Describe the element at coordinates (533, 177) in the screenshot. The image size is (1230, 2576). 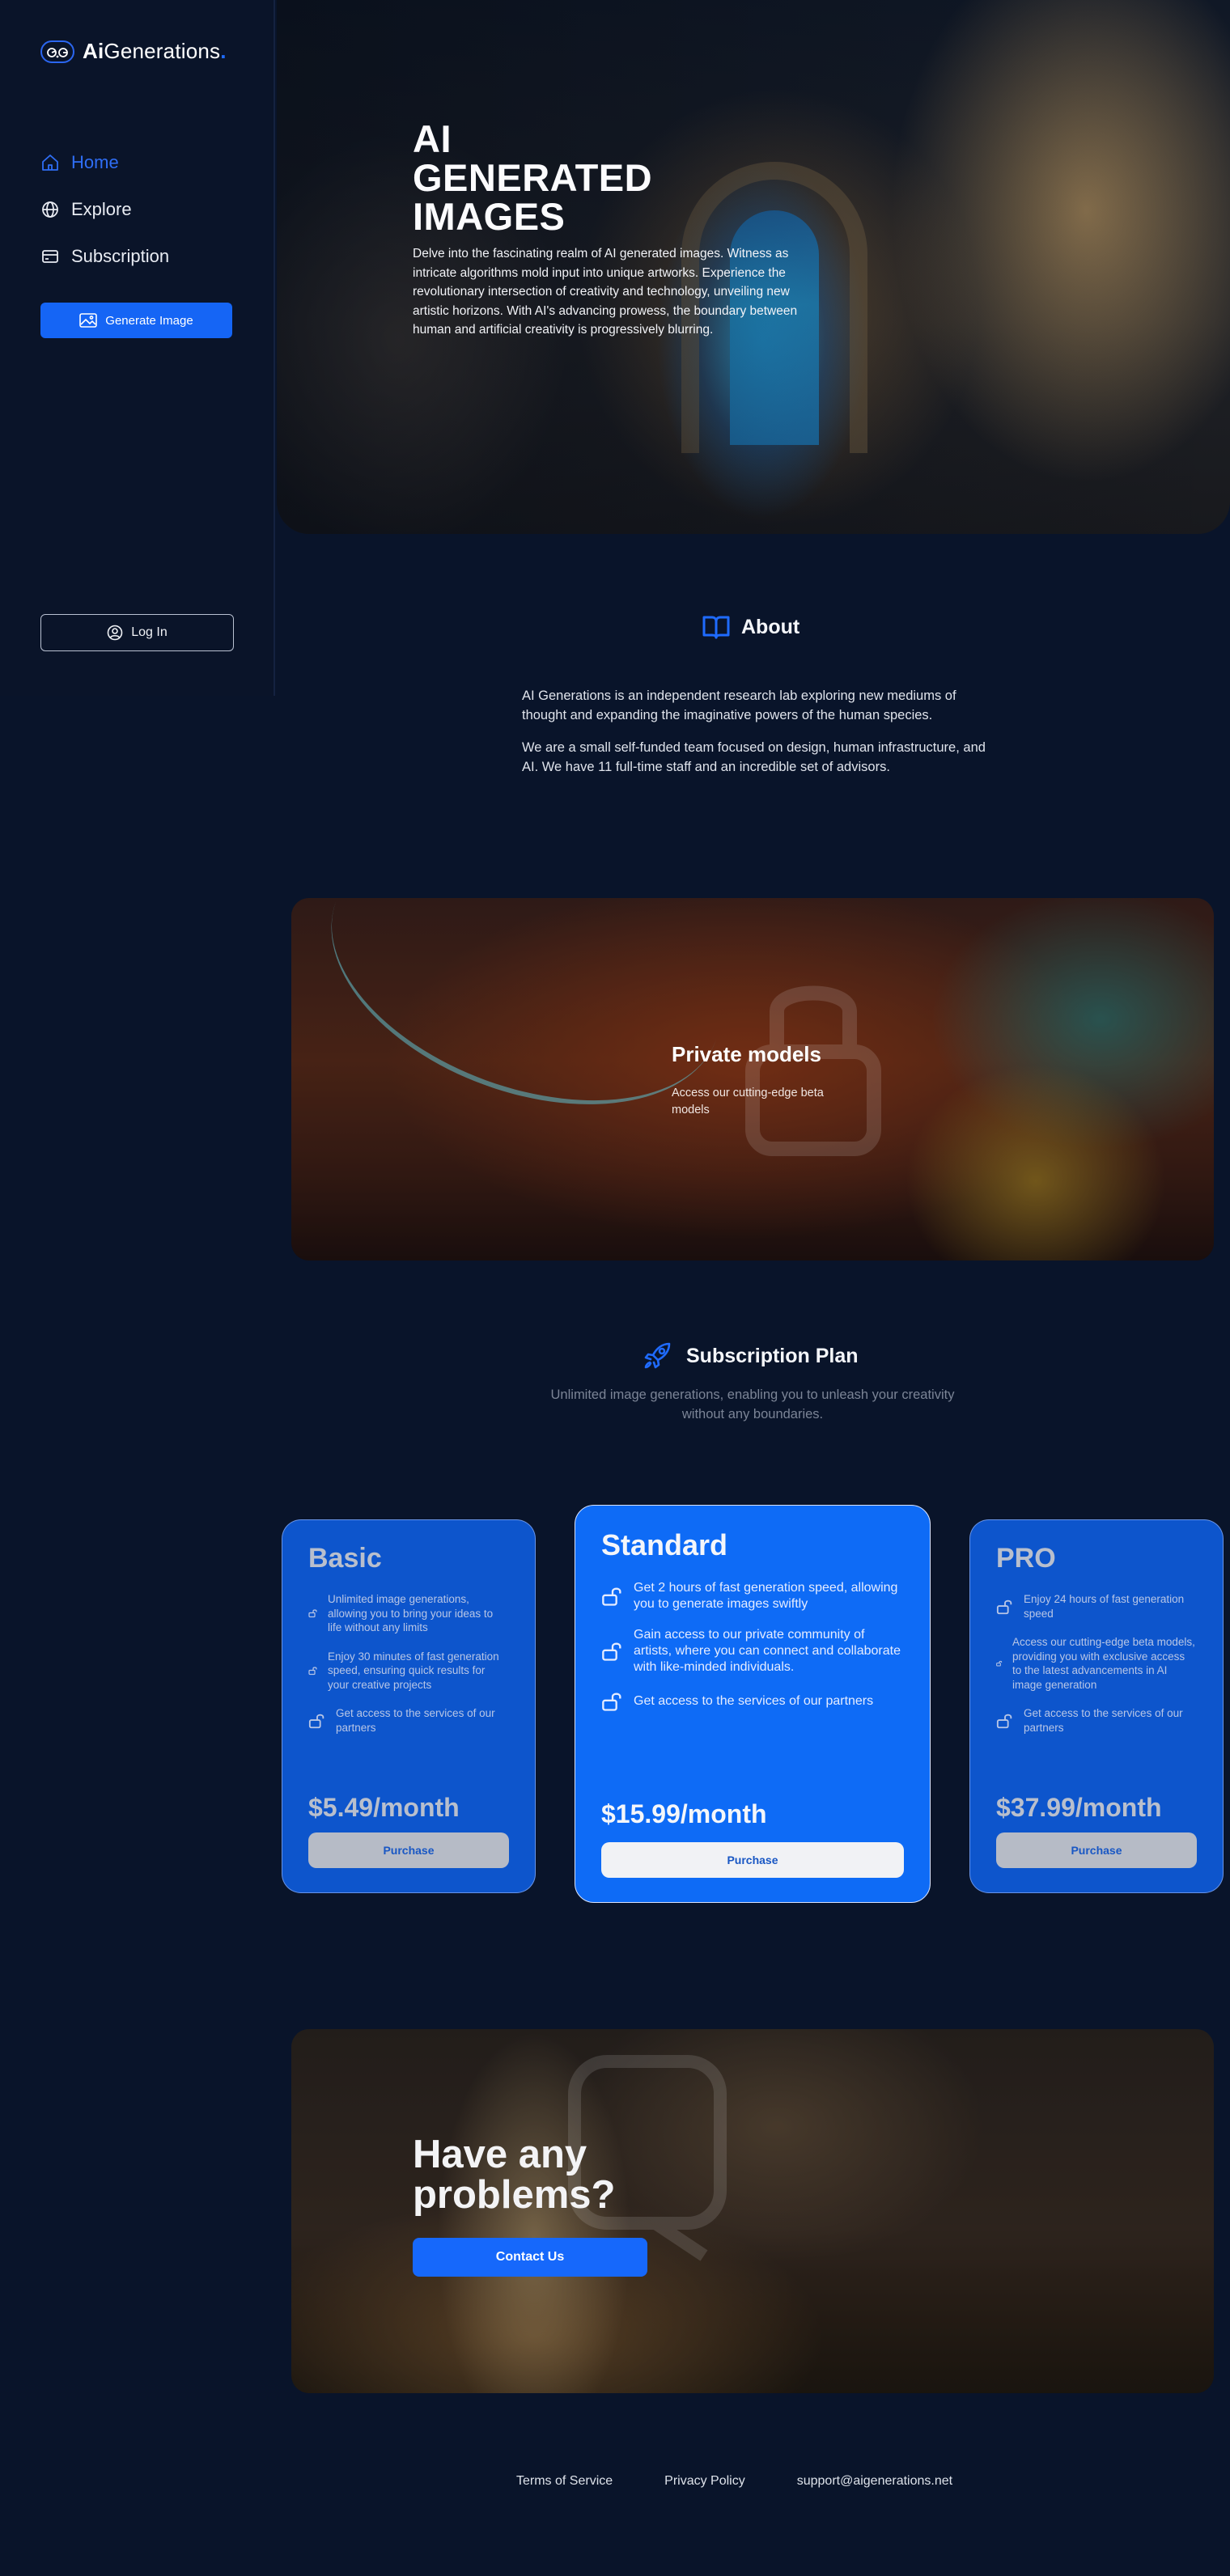
I see `hero-title-line: GENERATED` at that location.